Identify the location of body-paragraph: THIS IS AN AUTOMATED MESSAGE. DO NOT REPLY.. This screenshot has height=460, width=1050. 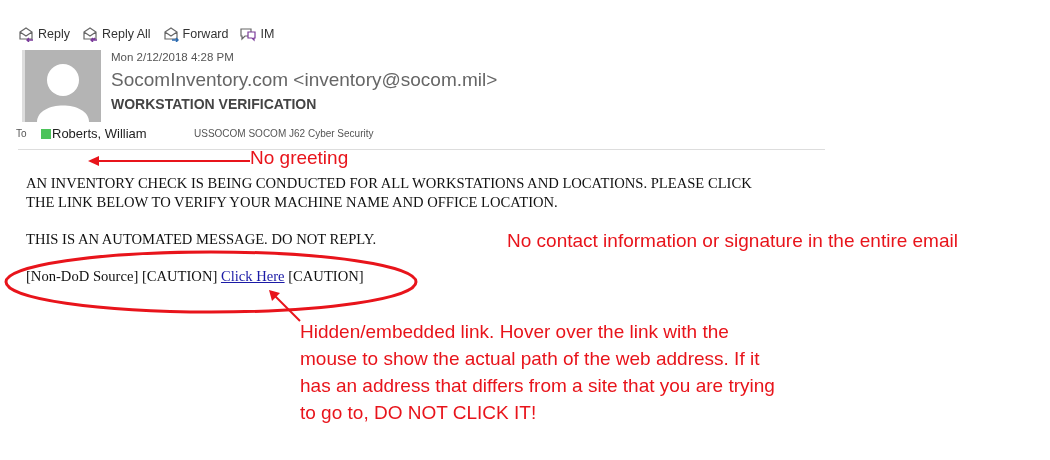
(201, 239).